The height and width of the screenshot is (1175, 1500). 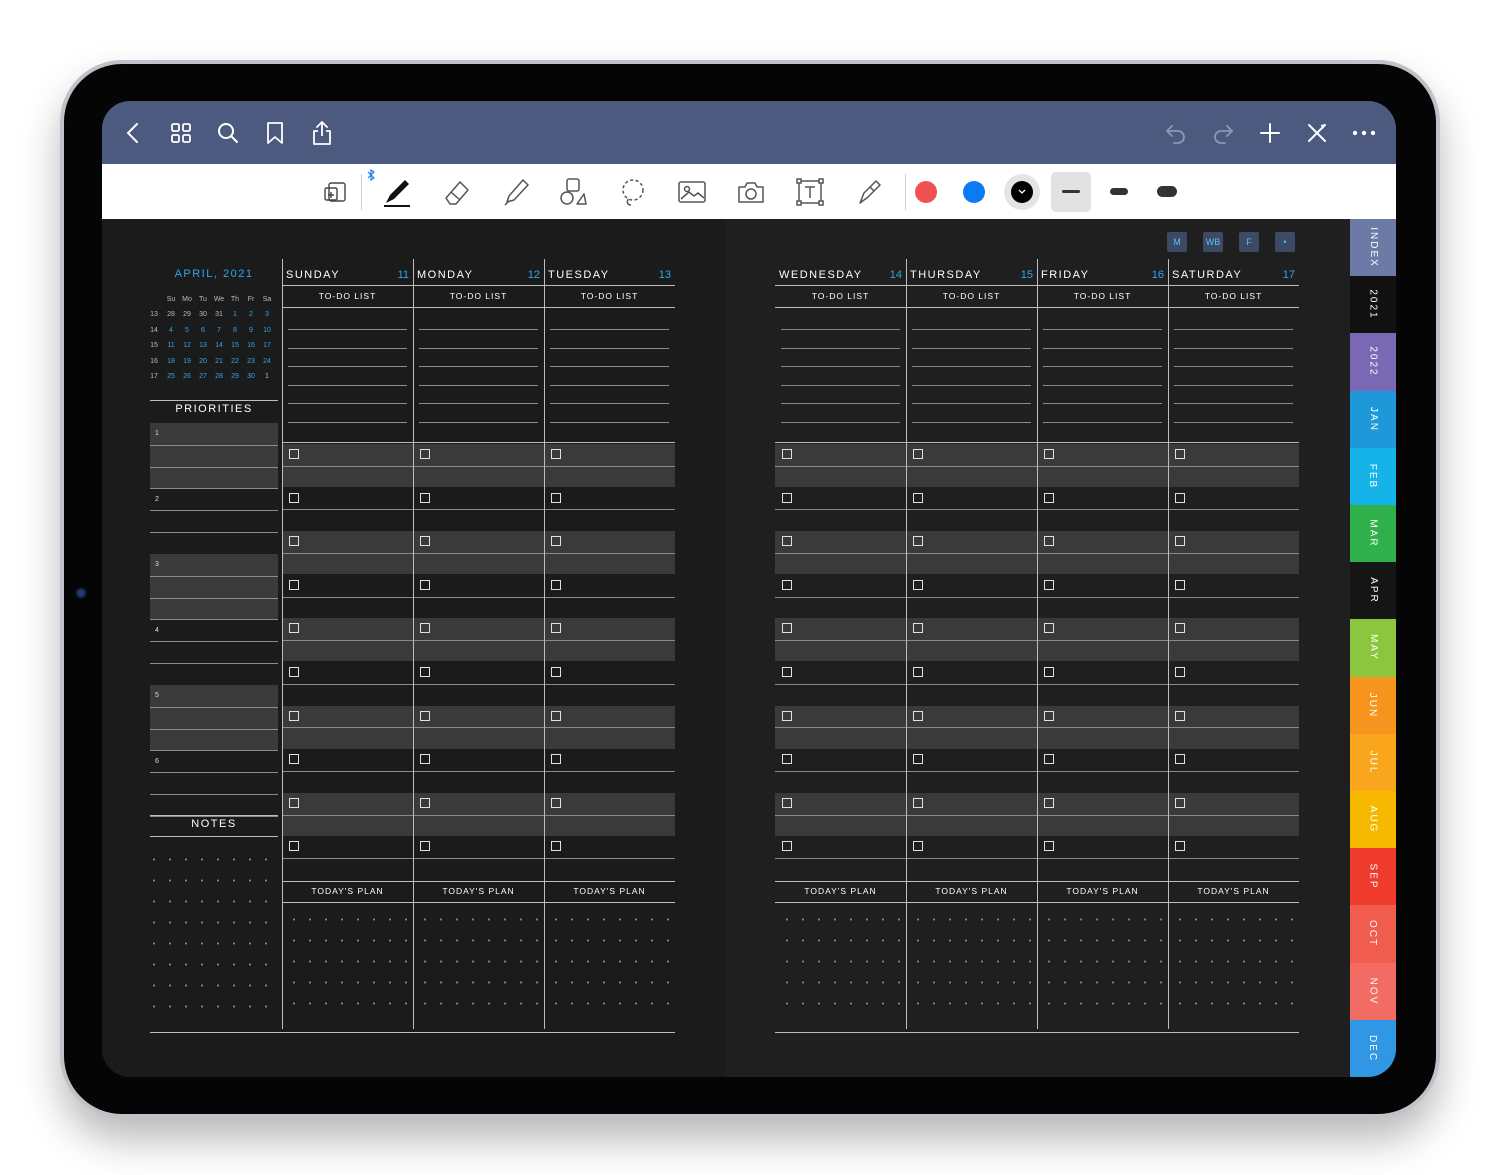 What do you see at coordinates (154, 376) in the screenshot?
I see `mini-cal-week-number: 17` at bounding box center [154, 376].